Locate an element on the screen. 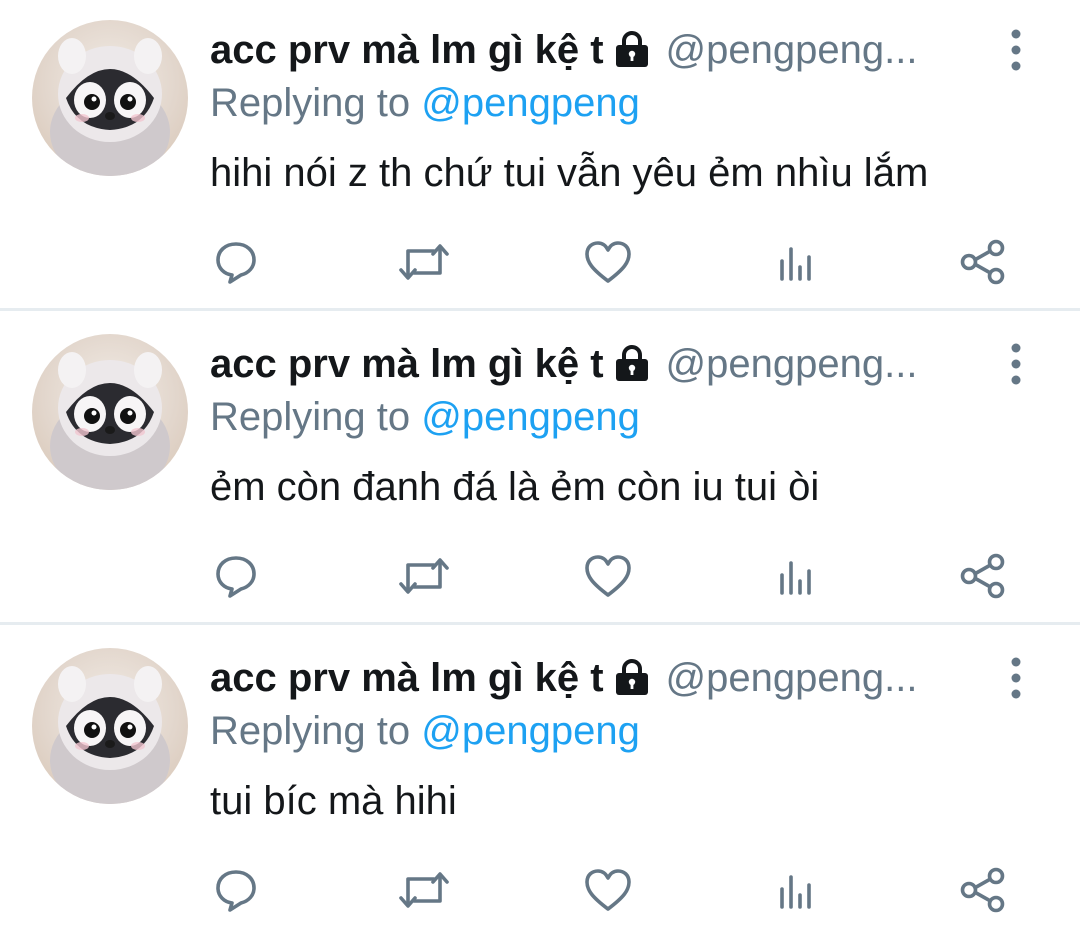  tweet-text: tui bíc mà hihi is located at coordinates (333, 801).